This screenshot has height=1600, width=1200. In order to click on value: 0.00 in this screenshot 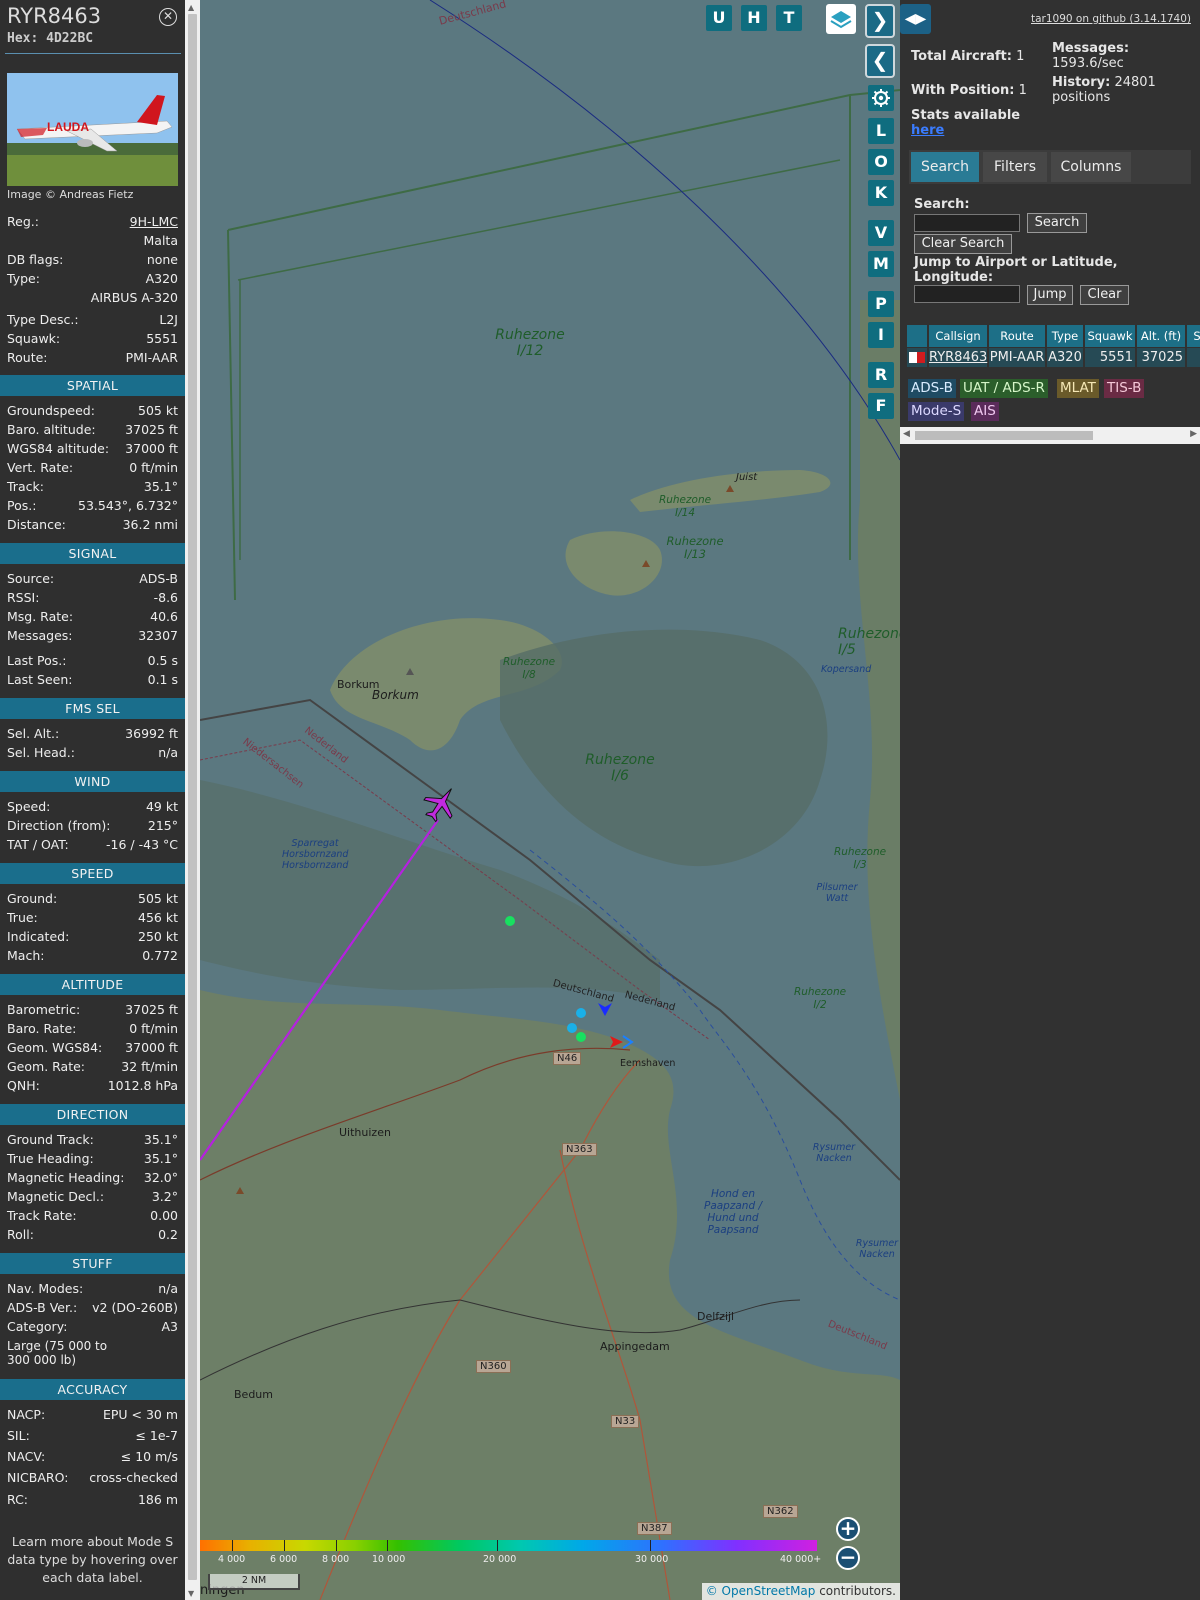, I will do `click(164, 1215)`.